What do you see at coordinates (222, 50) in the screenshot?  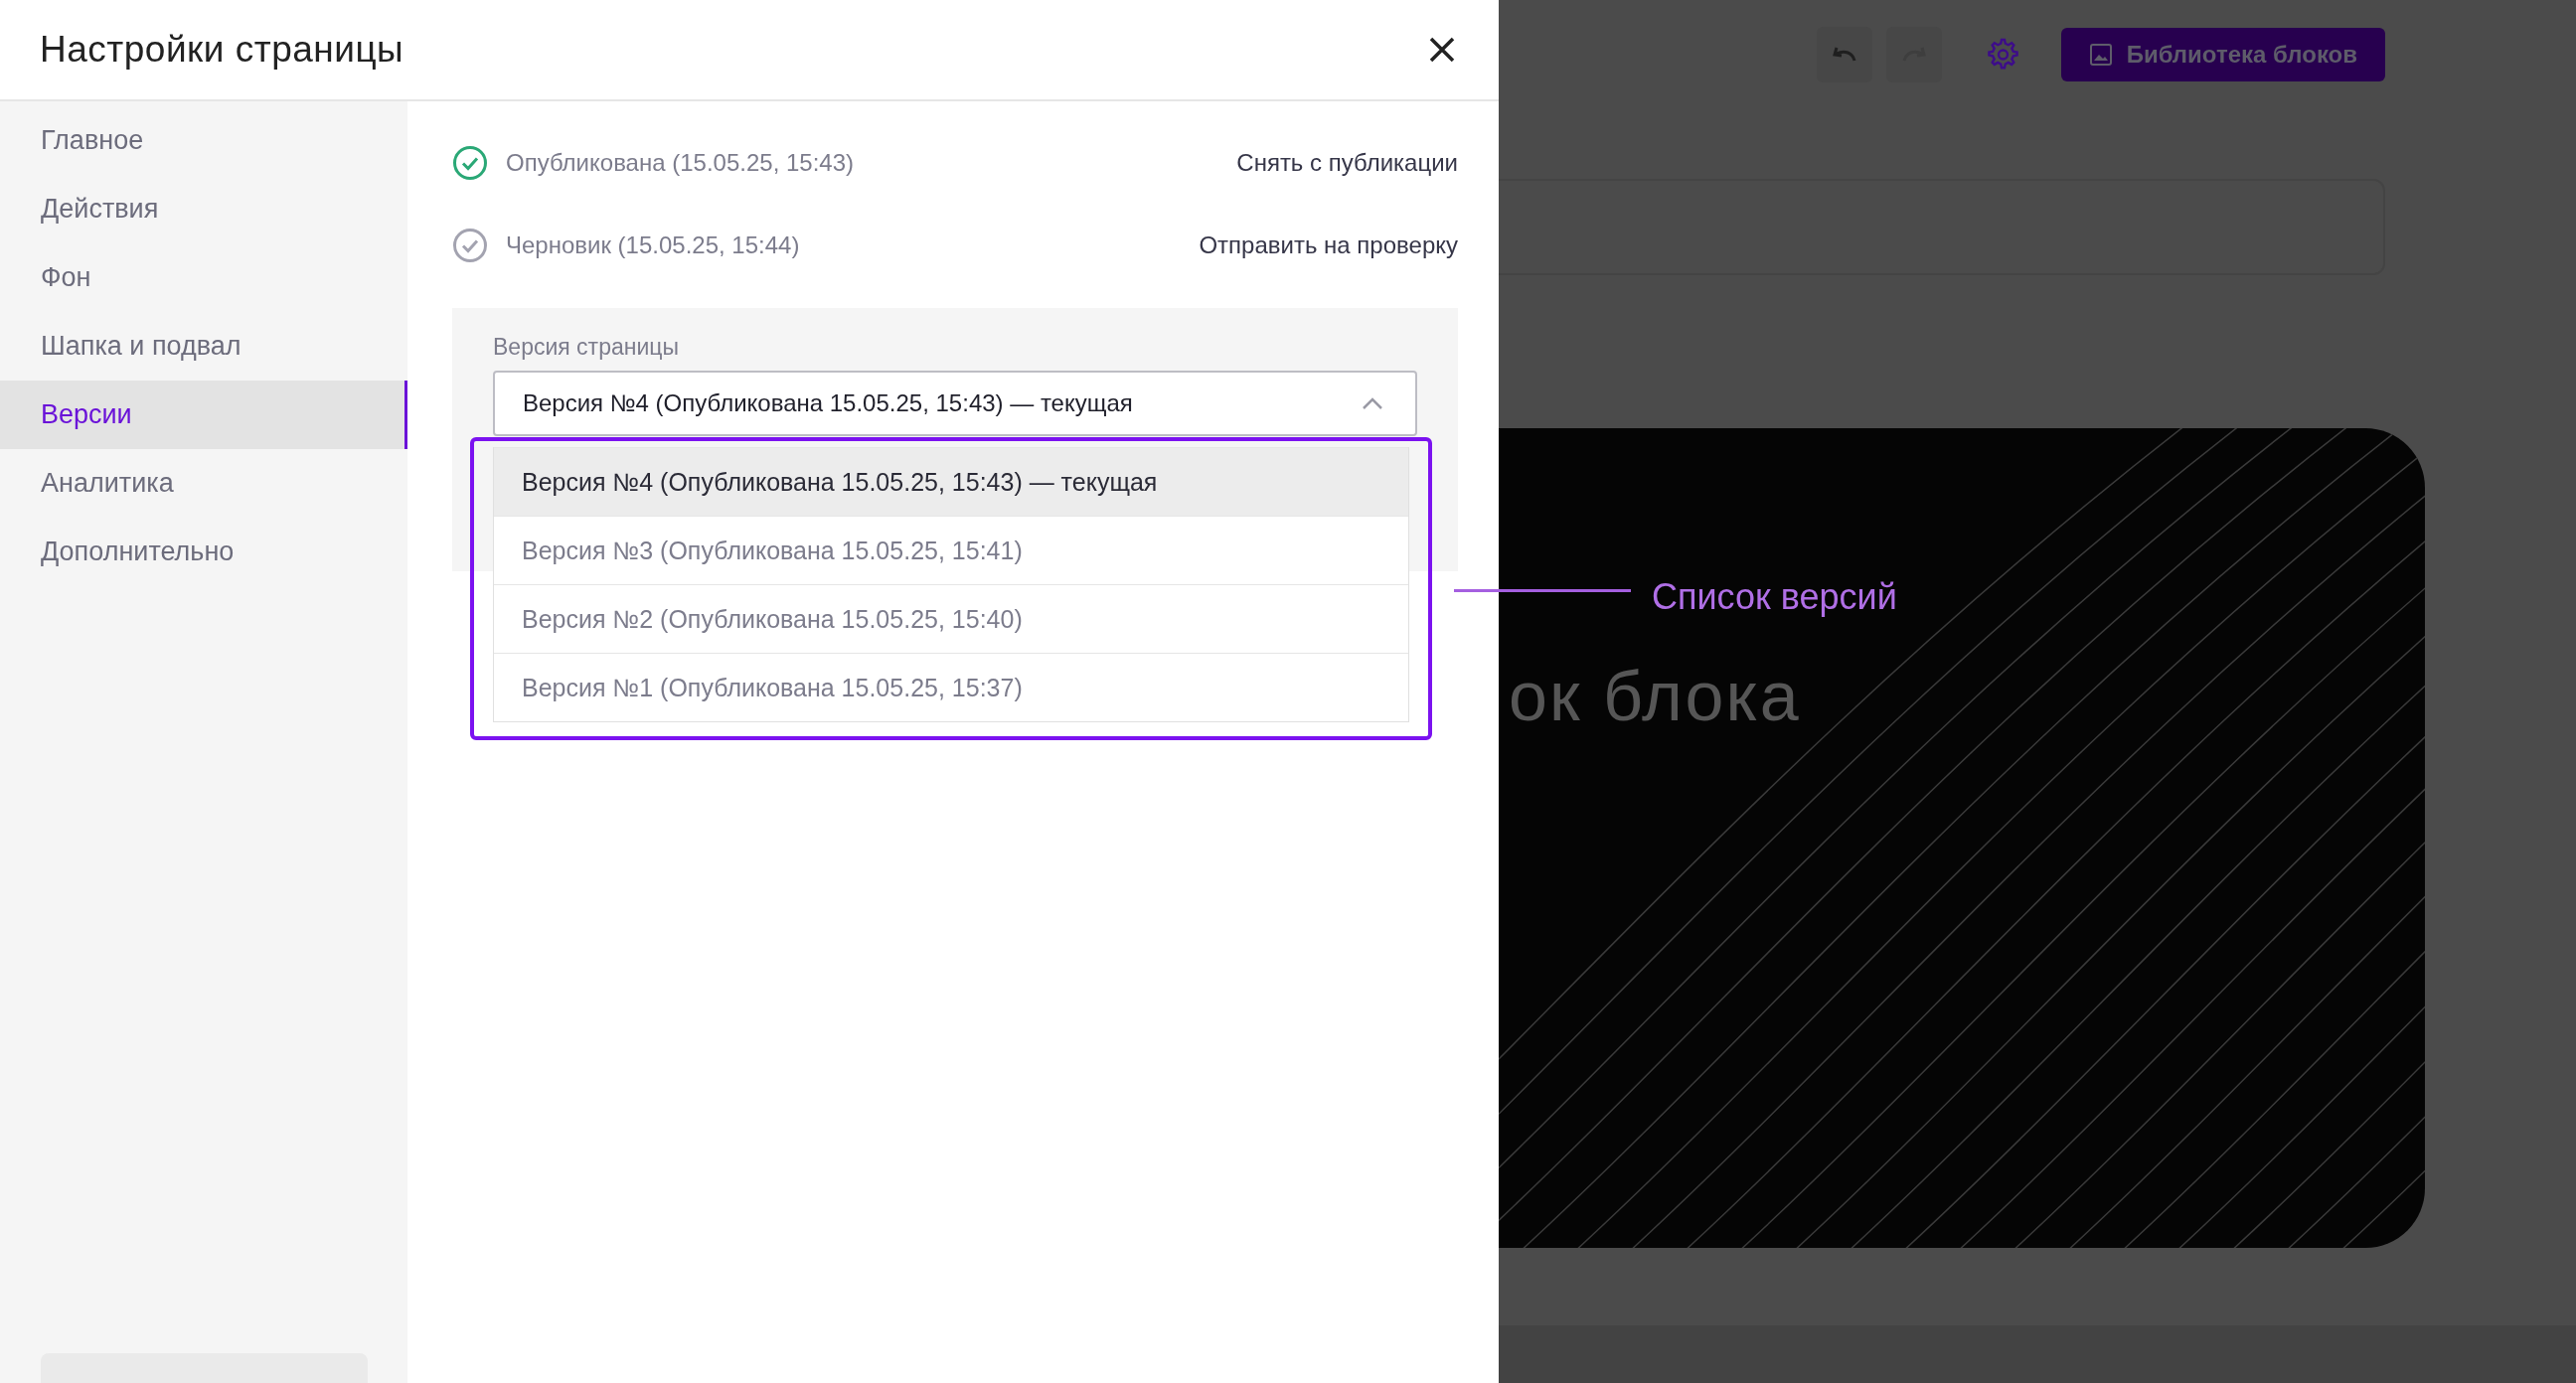 I see `dialog-title: Настройки страницы` at bounding box center [222, 50].